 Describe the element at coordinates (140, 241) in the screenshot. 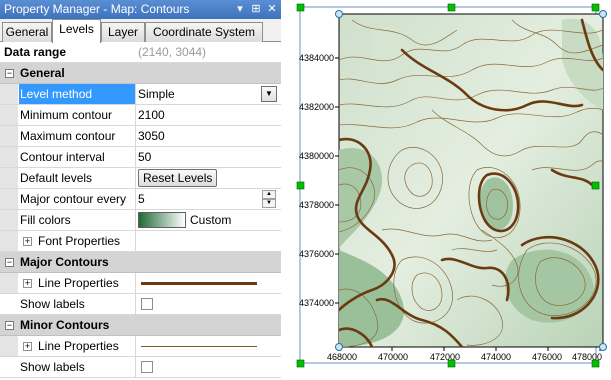

I see `font-properties-row: + Font Properties` at that location.